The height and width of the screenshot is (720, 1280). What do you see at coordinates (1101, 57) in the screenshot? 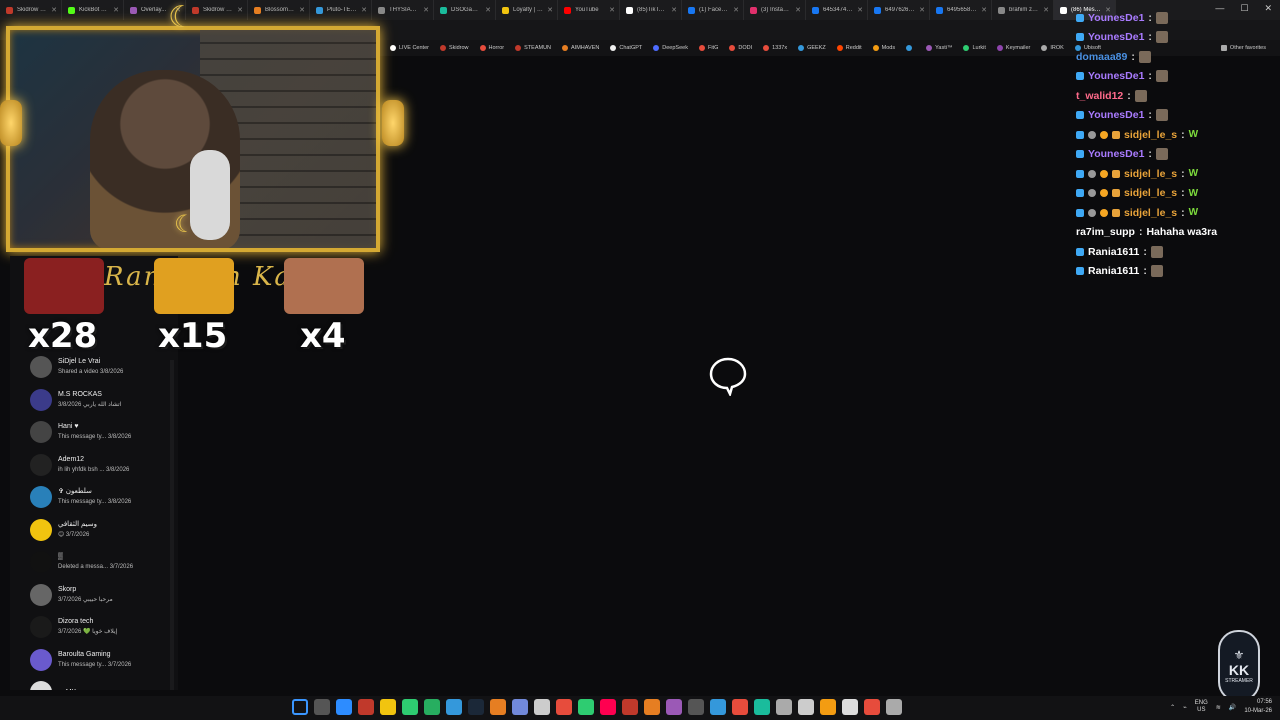
I see `chat-username: domaaa89` at bounding box center [1101, 57].